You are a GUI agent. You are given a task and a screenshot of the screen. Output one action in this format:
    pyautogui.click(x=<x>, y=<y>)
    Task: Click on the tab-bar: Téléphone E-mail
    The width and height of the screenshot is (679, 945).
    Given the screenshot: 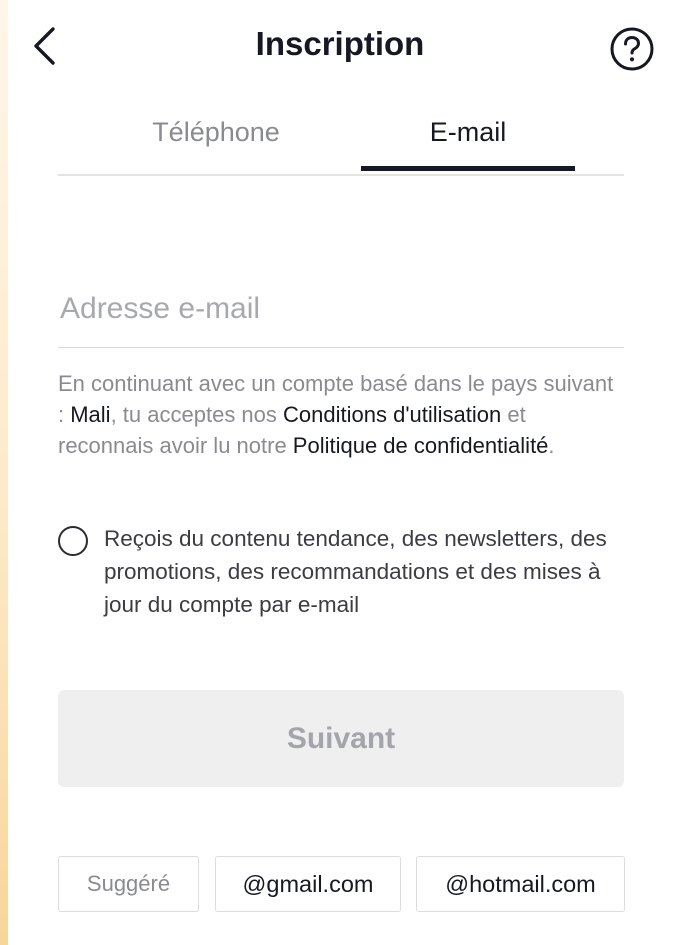 What is the action you would take?
    pyautogui.click(x=341, y=138)
    